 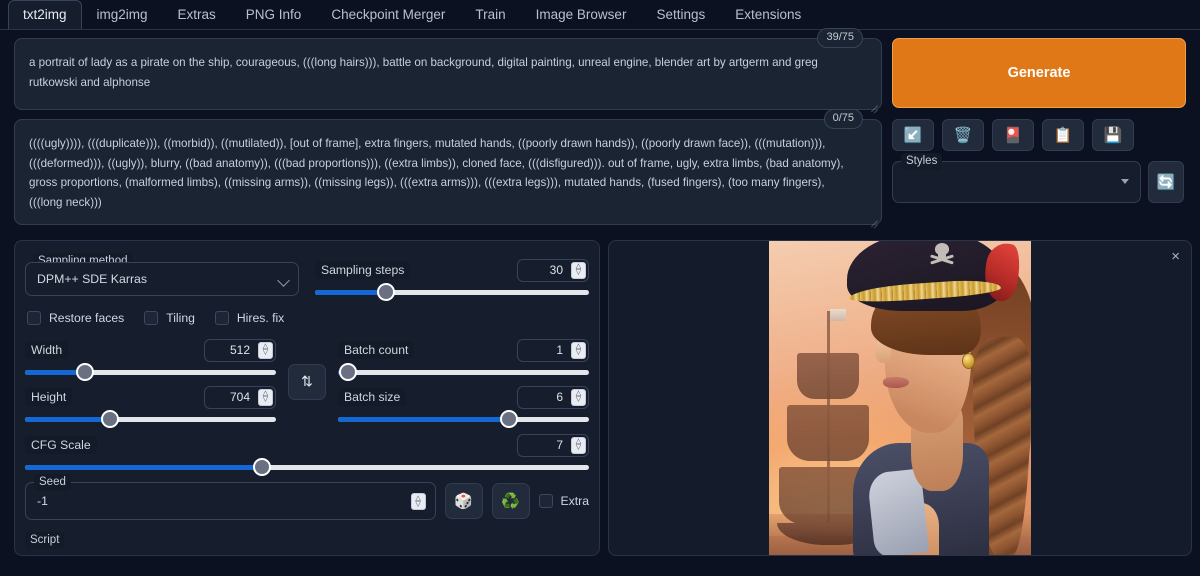 I want to click on tab-txt2img: txt2img, so click(x=45, y=14).